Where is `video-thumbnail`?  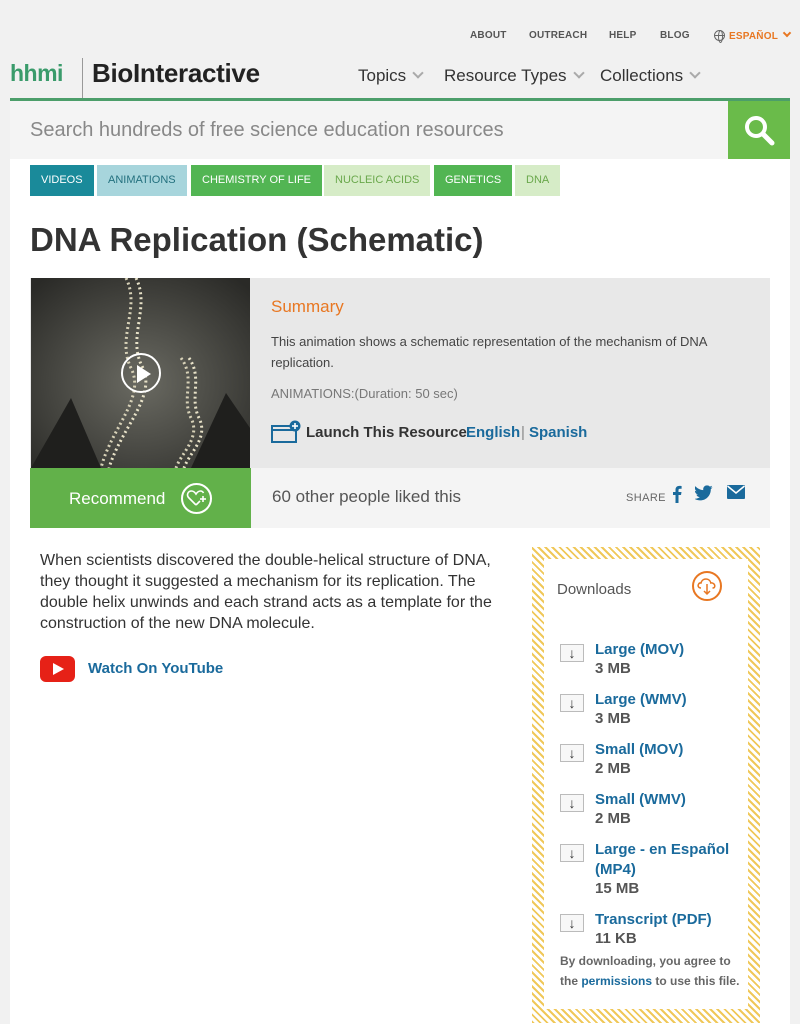 video-thumbnail is located at coordinates (140, 373).